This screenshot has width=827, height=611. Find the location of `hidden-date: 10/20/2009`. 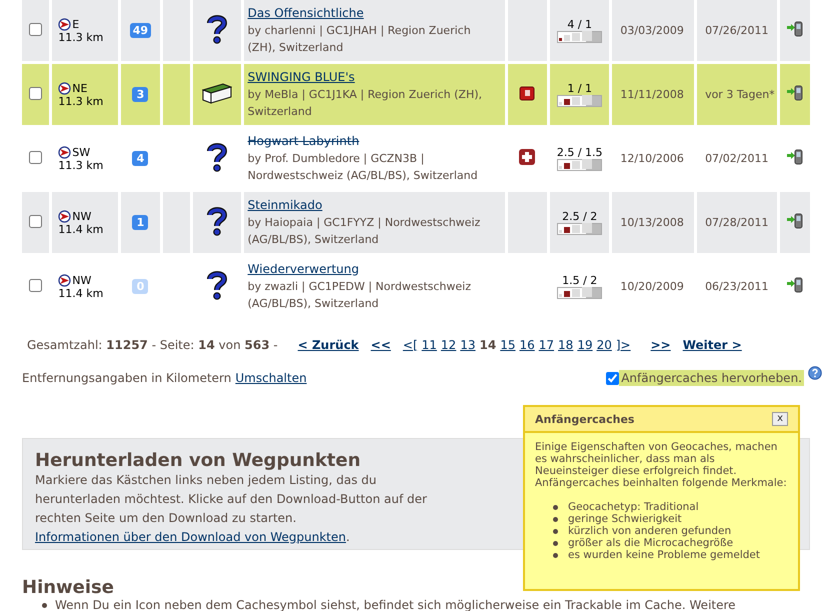

hidden-date: 10/20/2009 is located at coordinates (652, 286).